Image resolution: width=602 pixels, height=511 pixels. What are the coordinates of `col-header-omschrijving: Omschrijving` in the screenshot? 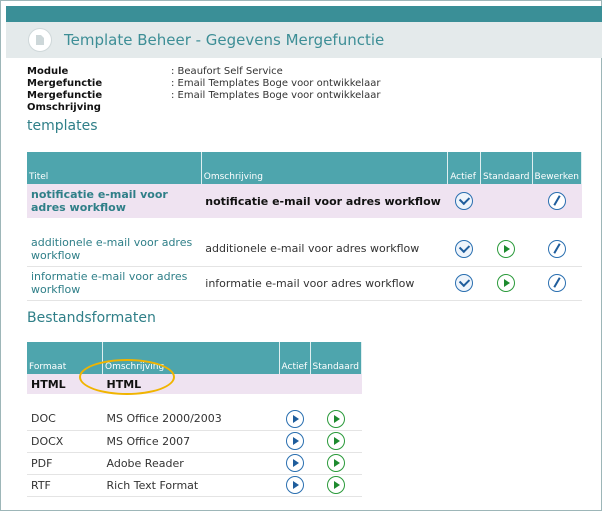 It's located at (325, 168).